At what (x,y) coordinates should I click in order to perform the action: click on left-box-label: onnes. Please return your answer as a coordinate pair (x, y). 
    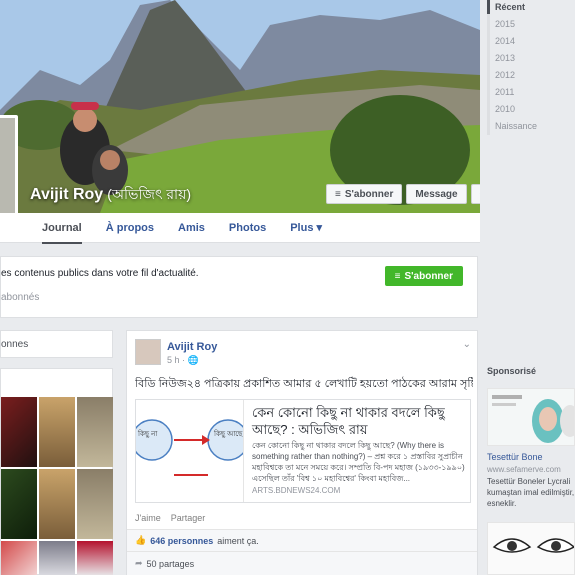
    Looking at the image, I should click on (14, 344).